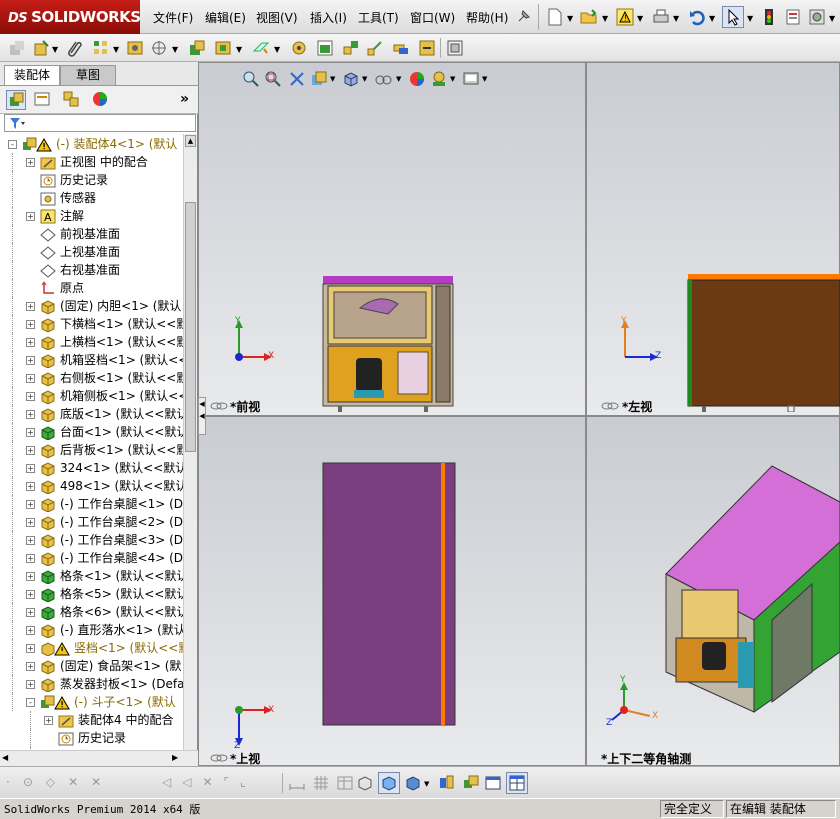 The height and width of the screenshot is (819, 840). What do you see at coordinates (135, 48) in the screenshot?
I see `smart-fasteners-icon` at bounding box center [135, 48].